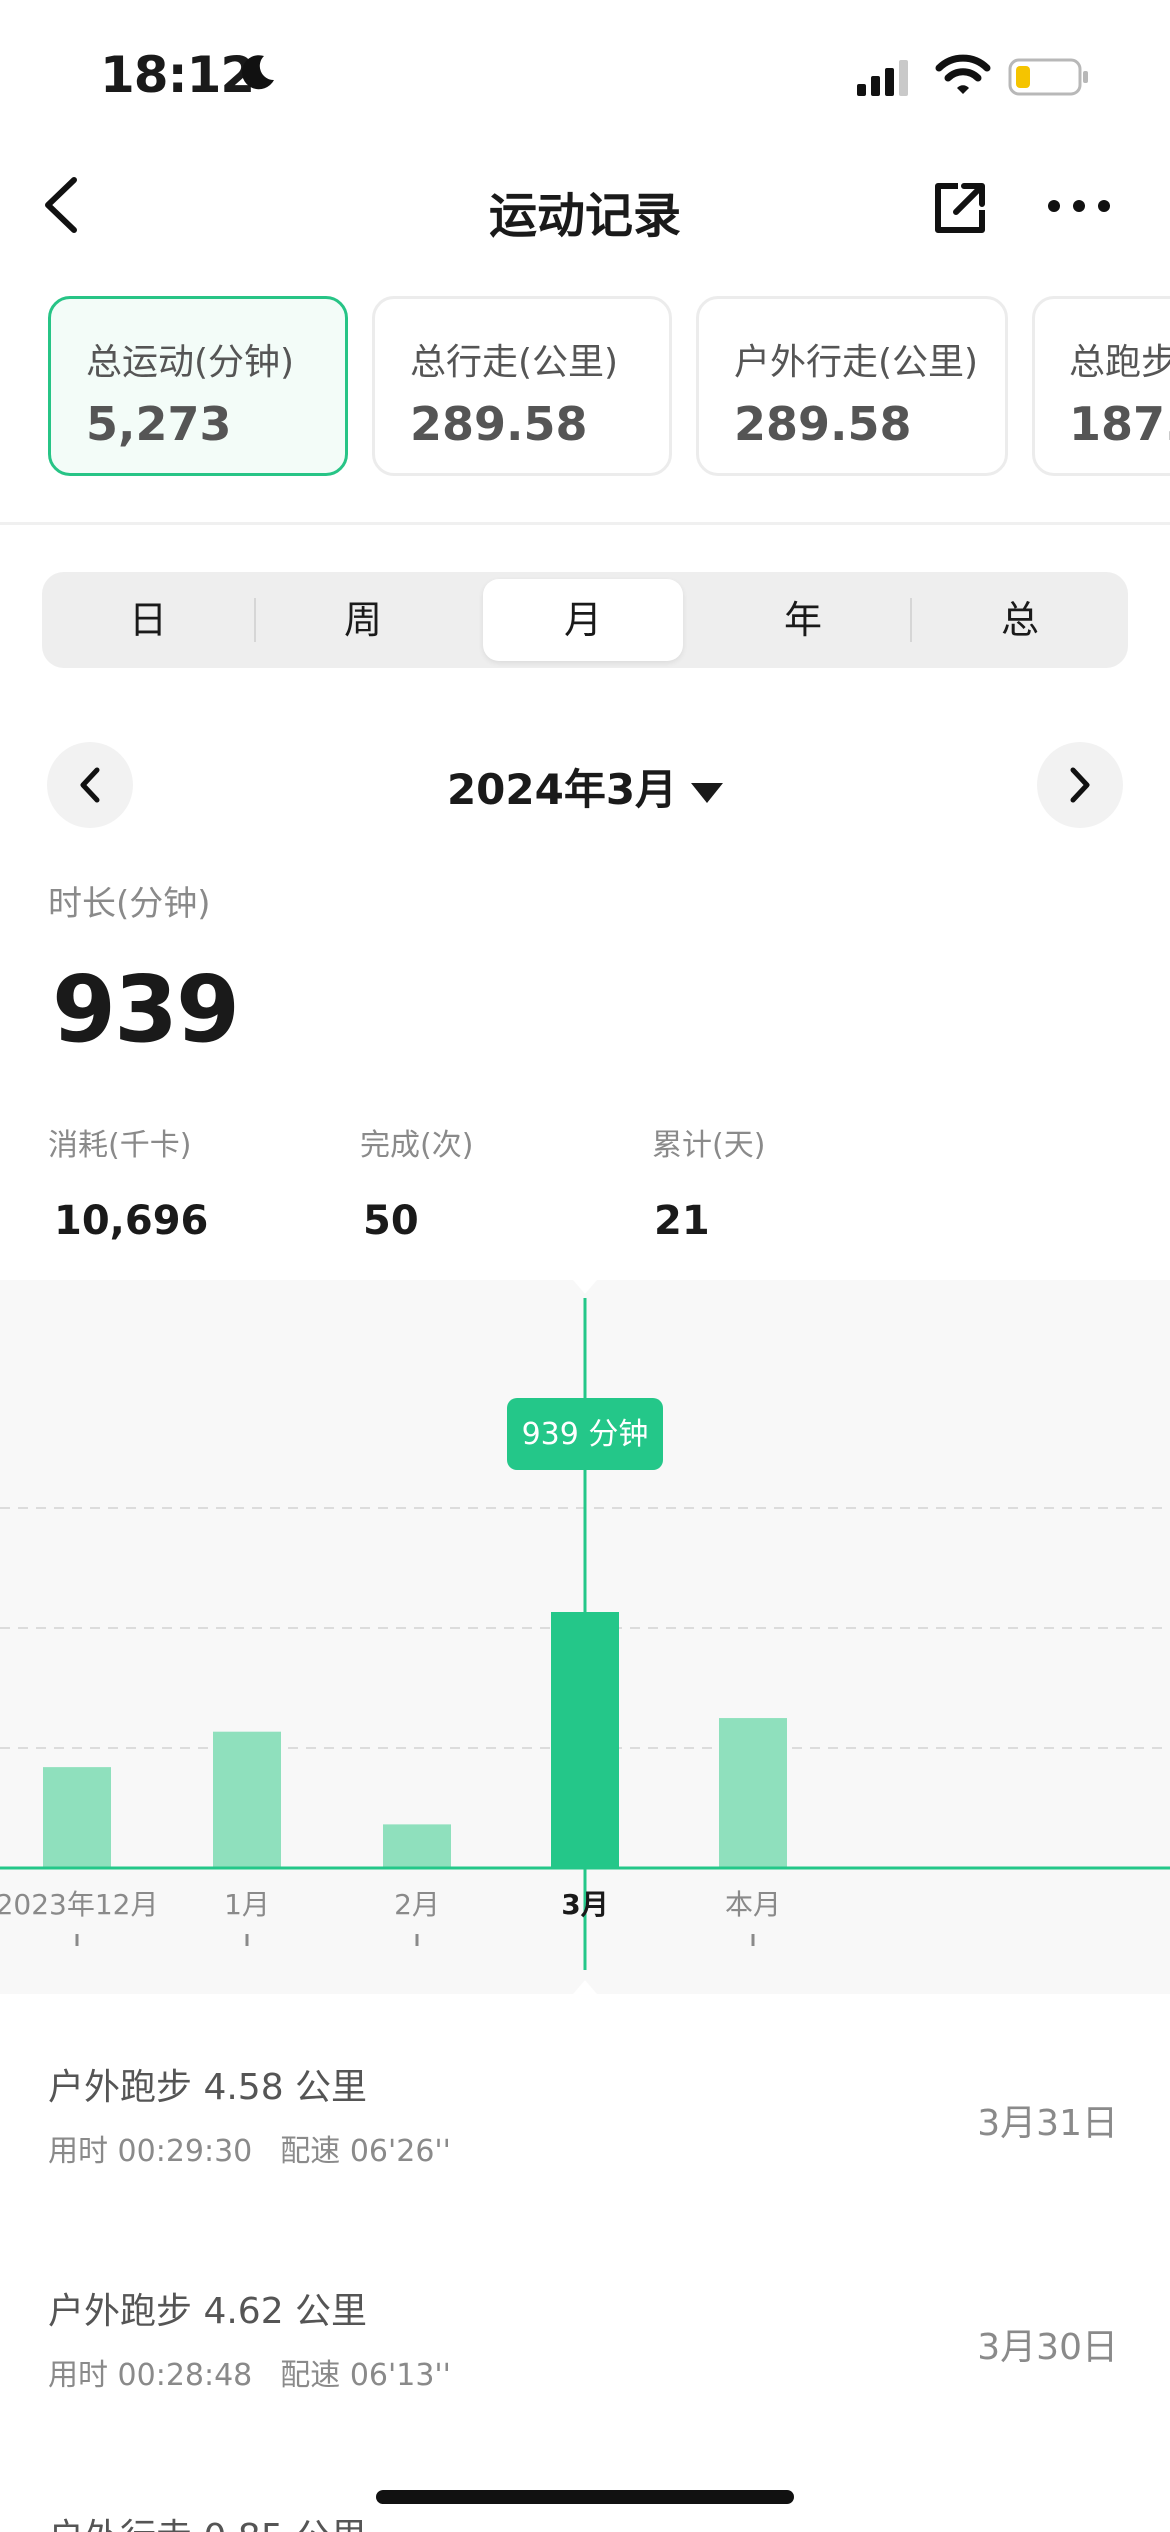  I want to click on page-title: 运动记录, so click(584, 216).